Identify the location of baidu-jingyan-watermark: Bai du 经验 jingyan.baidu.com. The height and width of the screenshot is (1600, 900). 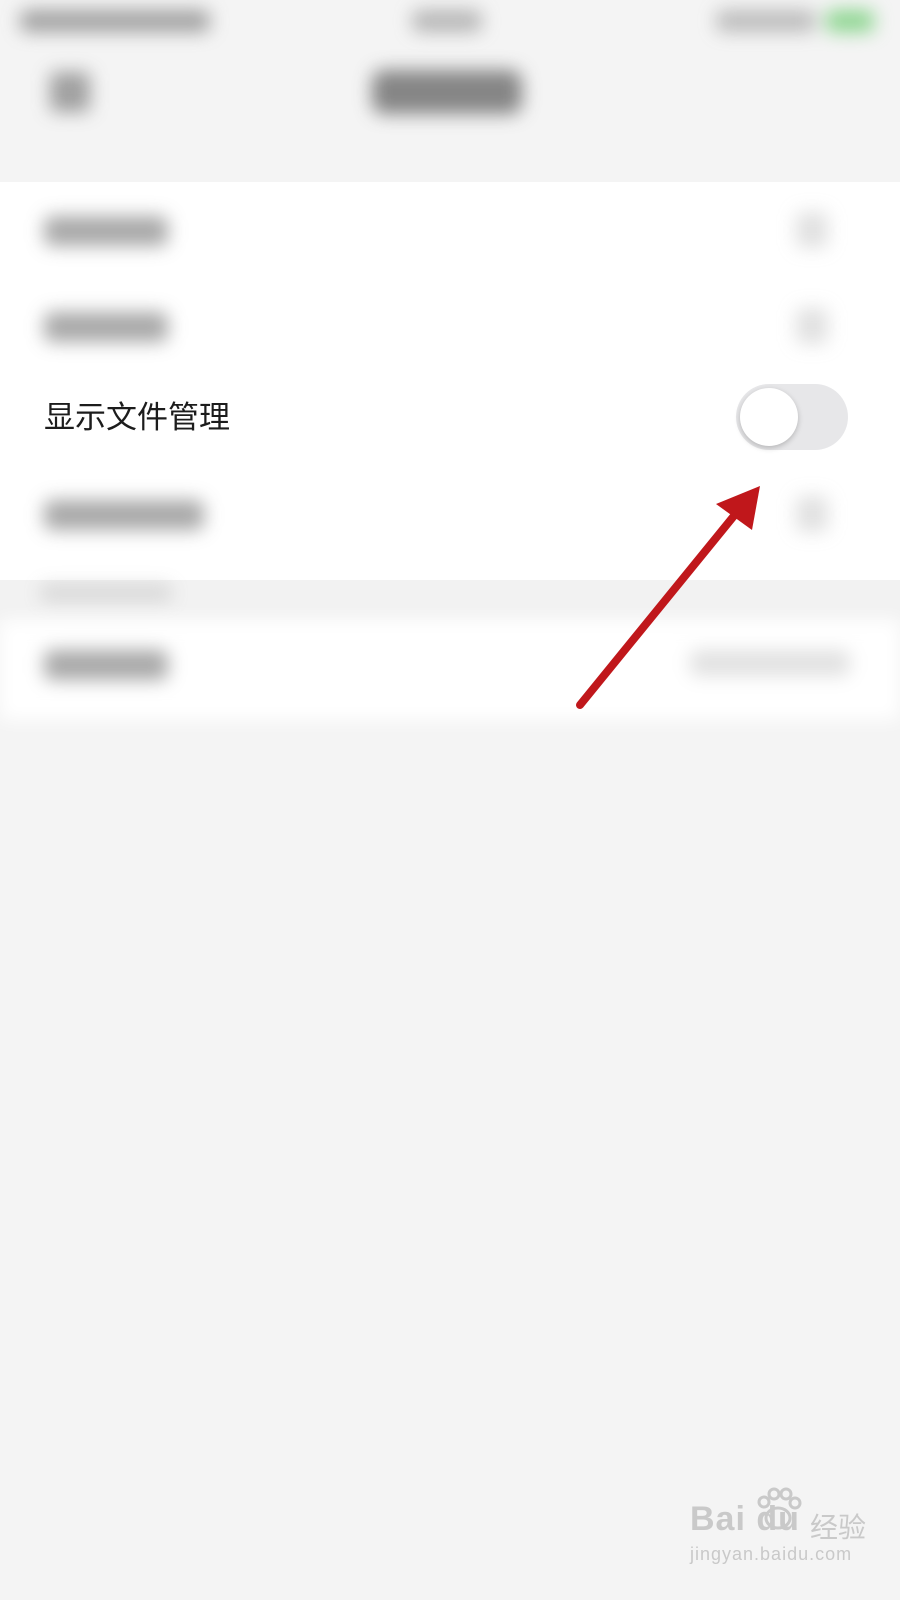
(790, 1538).